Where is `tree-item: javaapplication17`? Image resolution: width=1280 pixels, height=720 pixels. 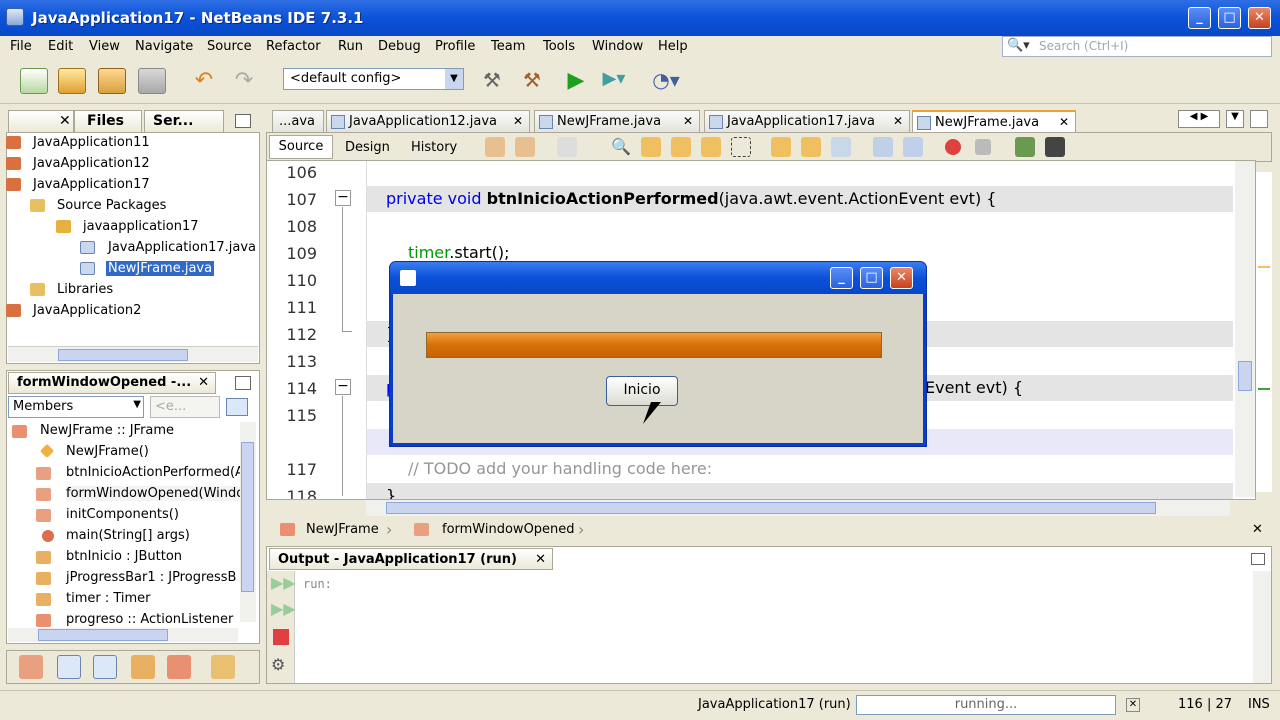
tree-item: javaapplication17 is located at coordinates (141, 226).